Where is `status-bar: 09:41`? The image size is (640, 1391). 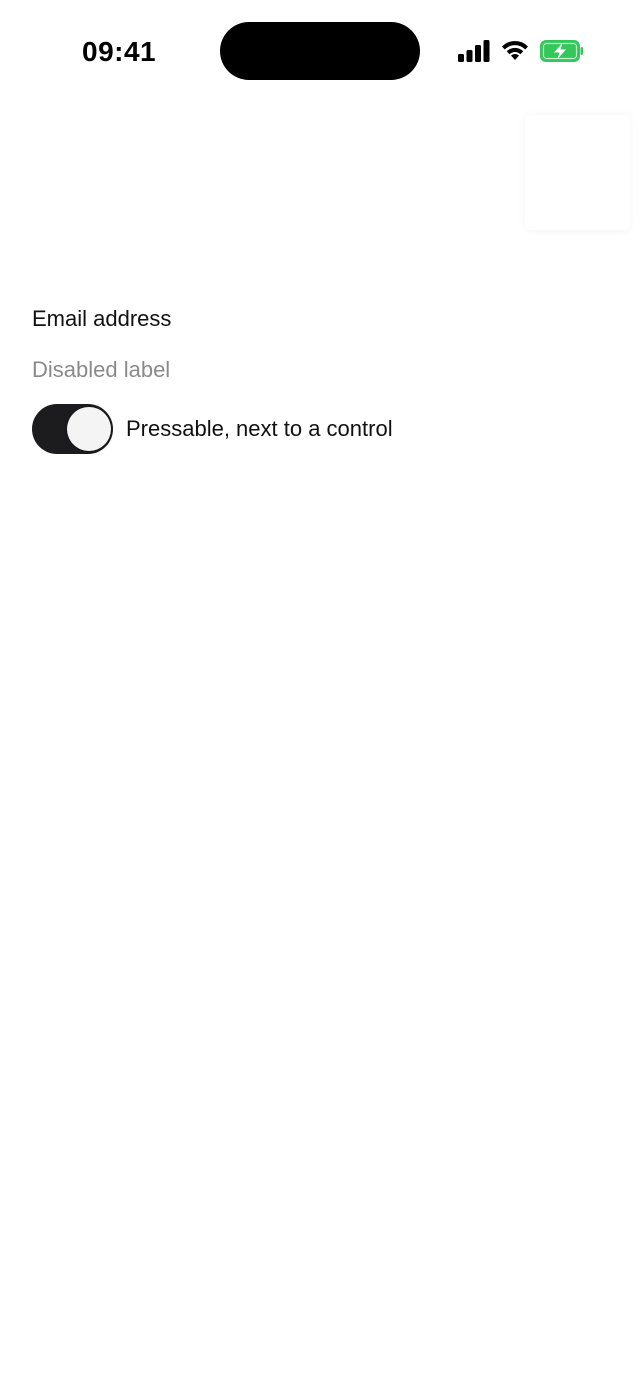
status-bar: 09:41 is located at coordinates (320, 50).